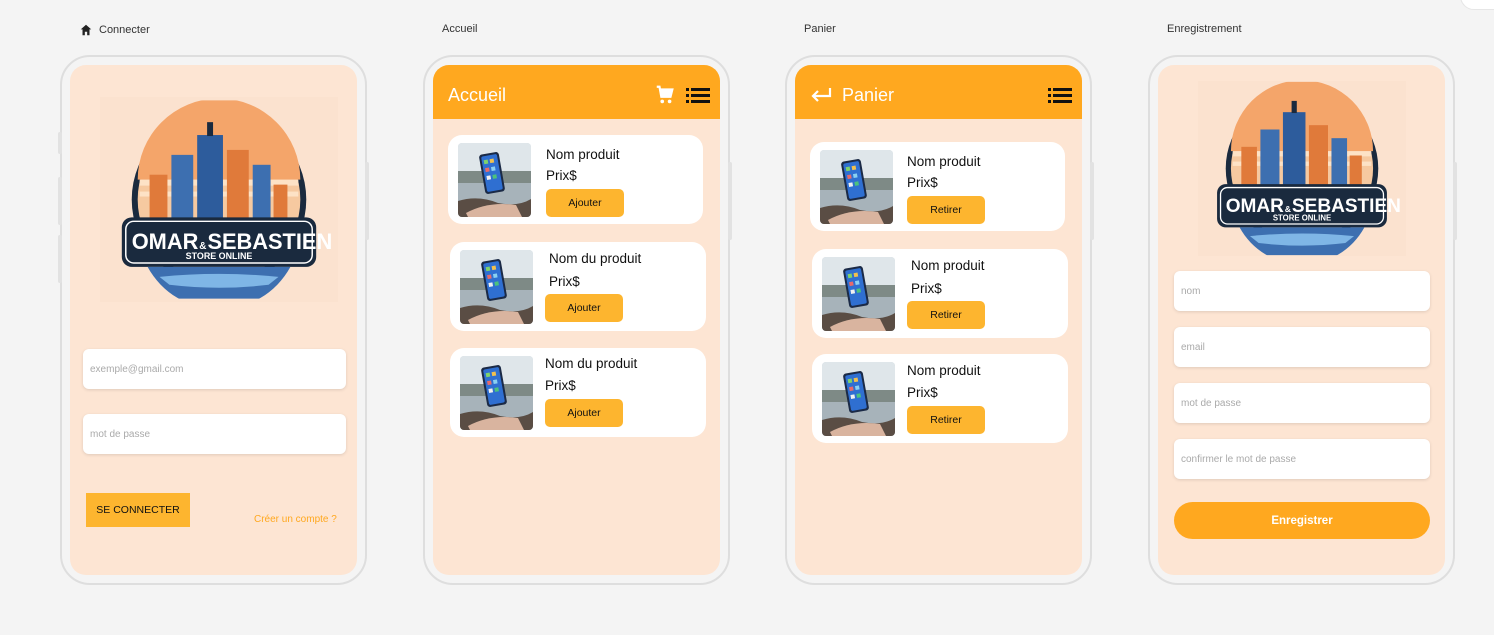 Image resolution: width=1494 pixels, height=635 pixels. What do you see at coordinates (576, 92) in the screenshot?
I see `home-appbar: Accueil` at bounding box center [576, 92].